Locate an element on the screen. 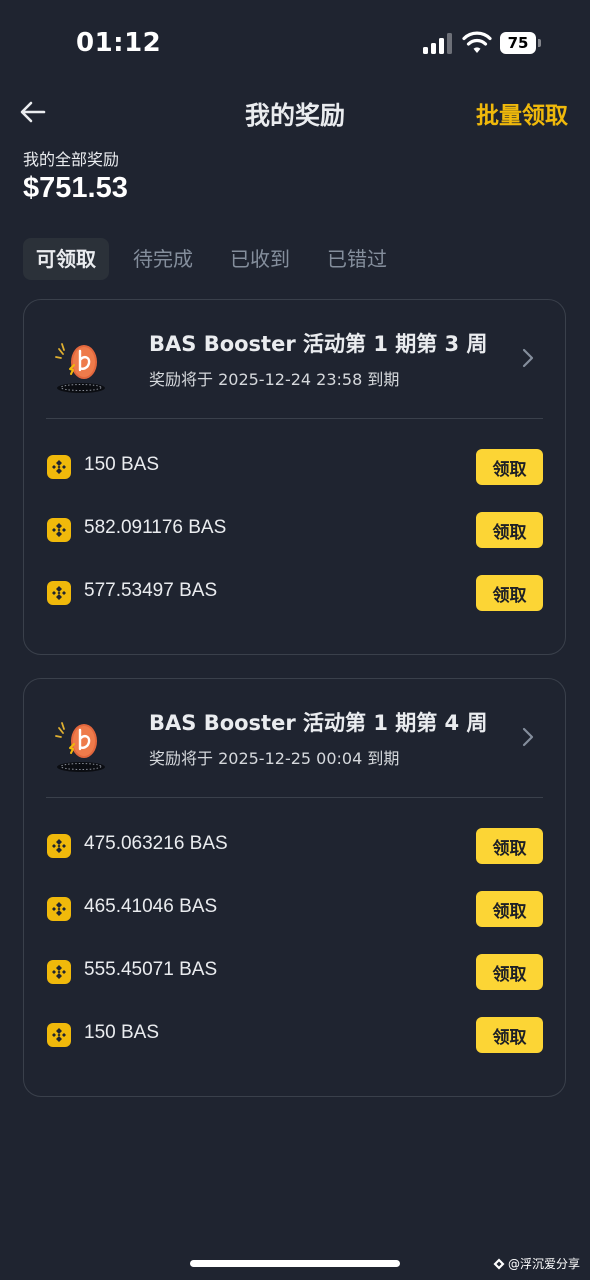 Image resolution: width=590 pixels, height=1280 pixels. reward-row: 475.063216 BAS 领取 is located at coordinates (294, 848).